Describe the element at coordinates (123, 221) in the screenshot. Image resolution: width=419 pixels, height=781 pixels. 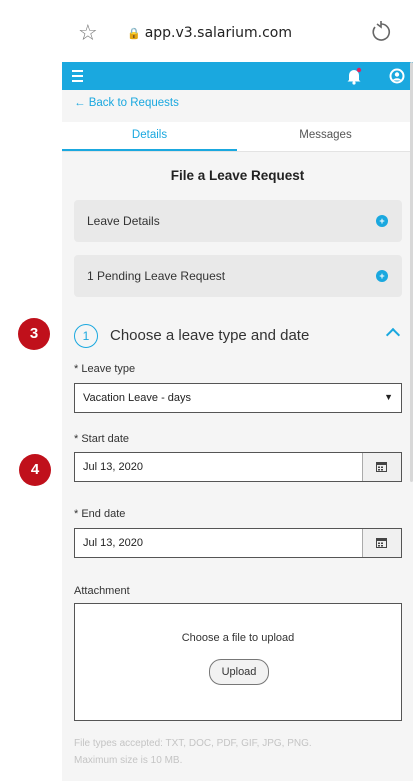
I see `accordion-label: Leave Details` at that location.